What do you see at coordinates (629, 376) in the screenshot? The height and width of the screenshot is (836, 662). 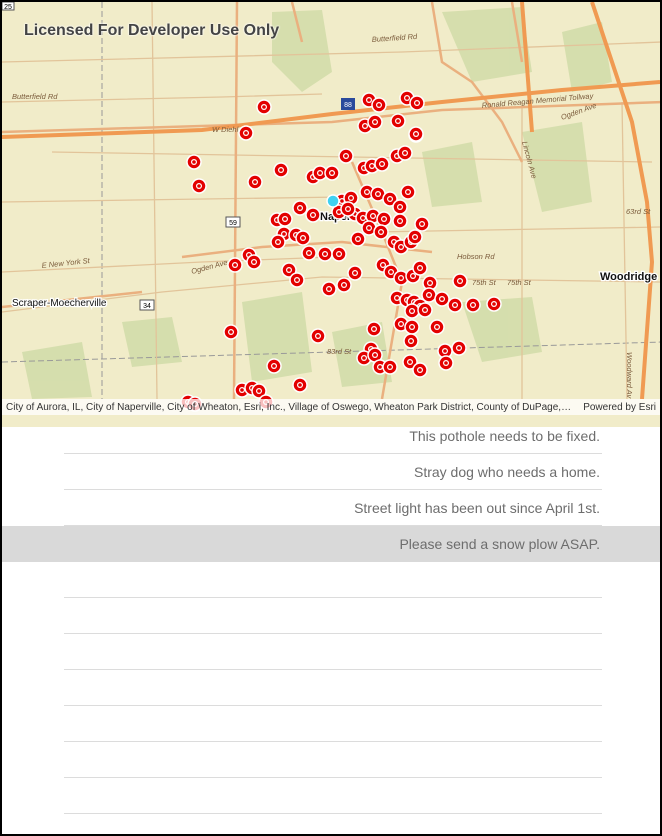 I see `road-label: Woodward Av` at bounding box center [629, 376].